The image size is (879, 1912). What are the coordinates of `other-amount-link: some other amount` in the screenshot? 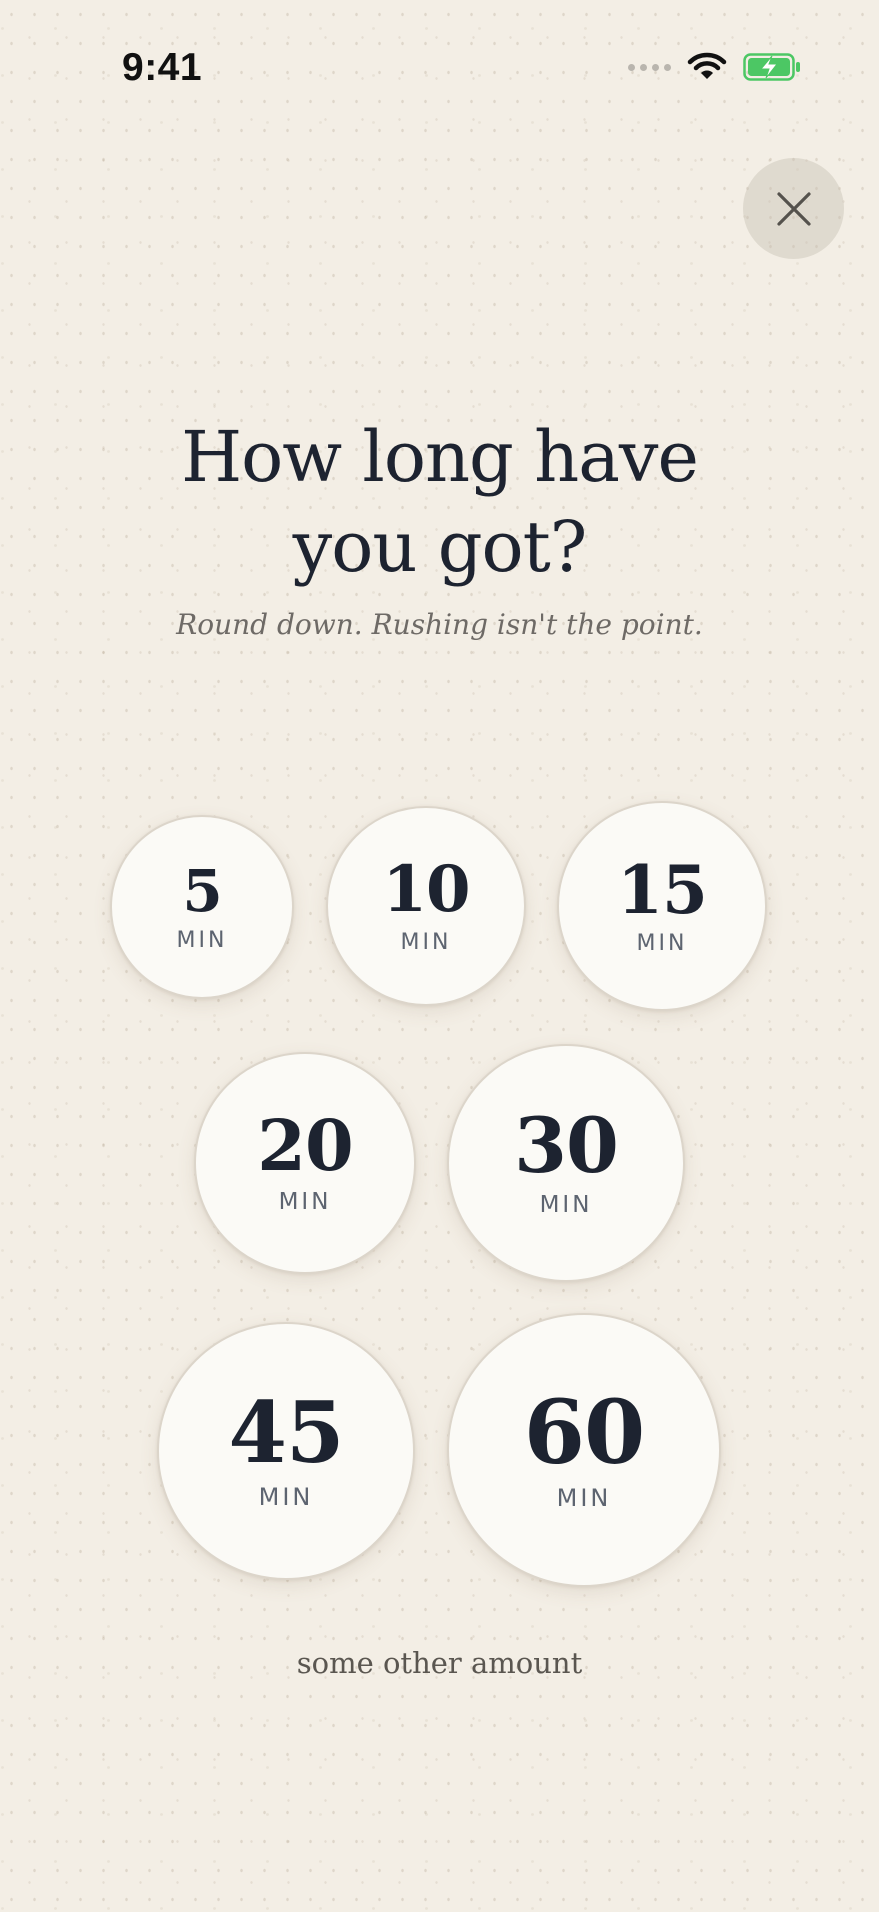 It's located at (439, 1663).